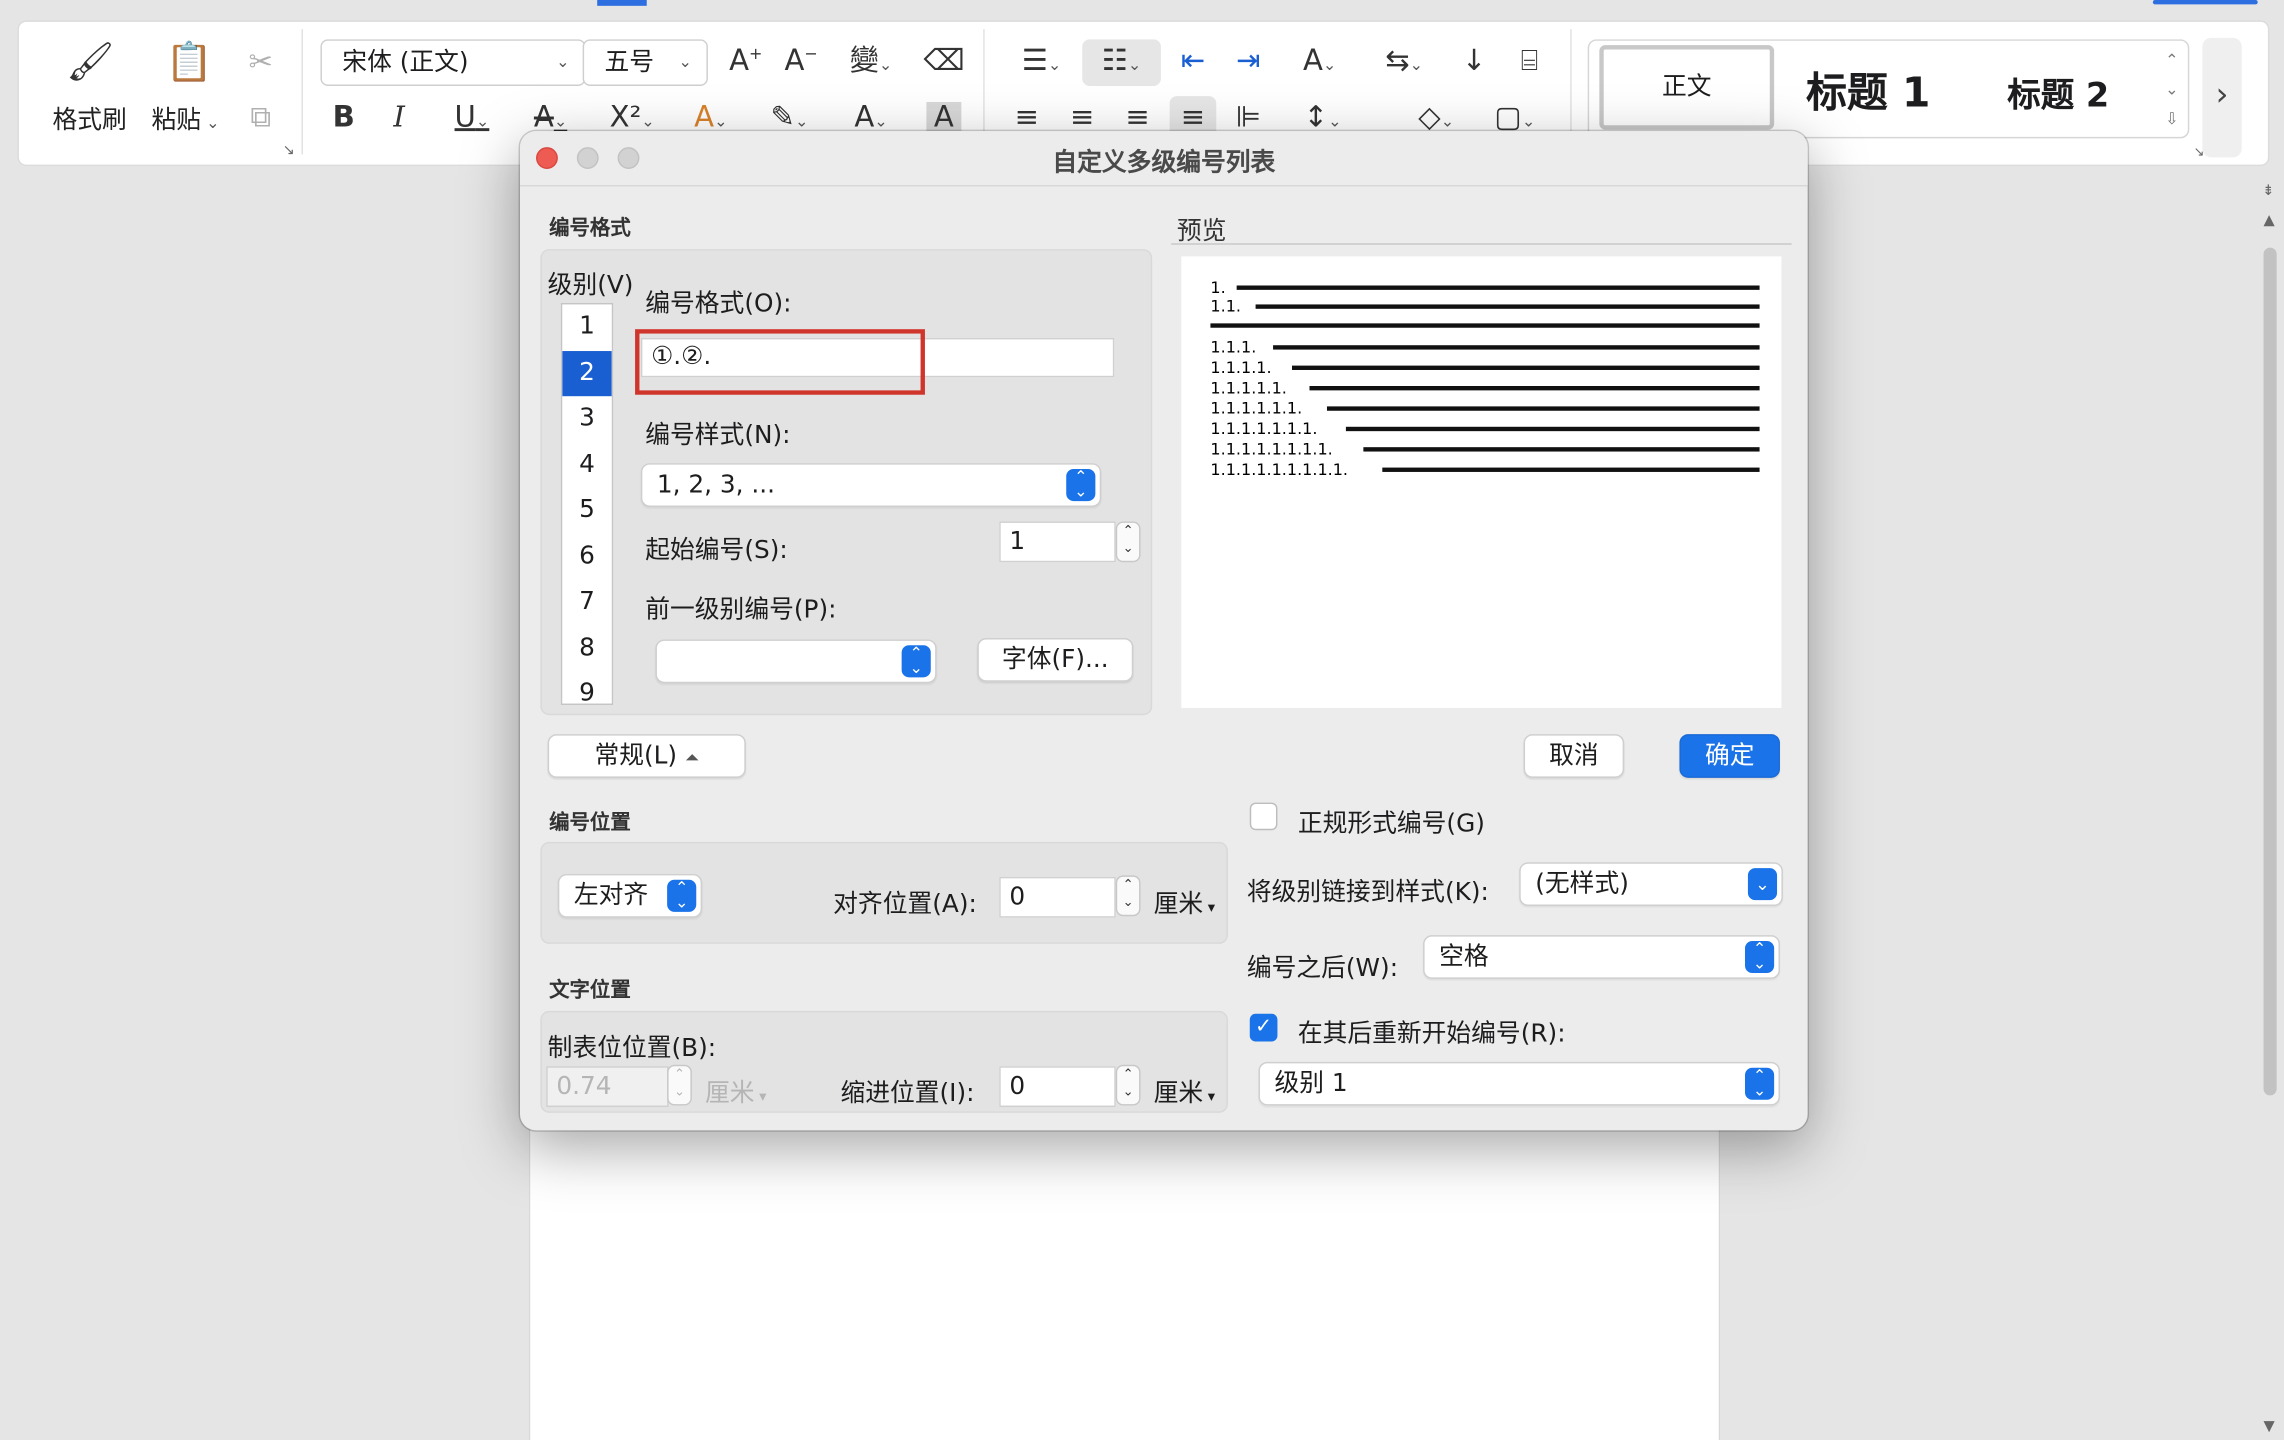 The height and width of the screenshot is (1440, 2284). What do you see at coordinates (89, 117) in the screenshot?
I see `format-painter-label: 格式刷` at bounding box center [89, 117].